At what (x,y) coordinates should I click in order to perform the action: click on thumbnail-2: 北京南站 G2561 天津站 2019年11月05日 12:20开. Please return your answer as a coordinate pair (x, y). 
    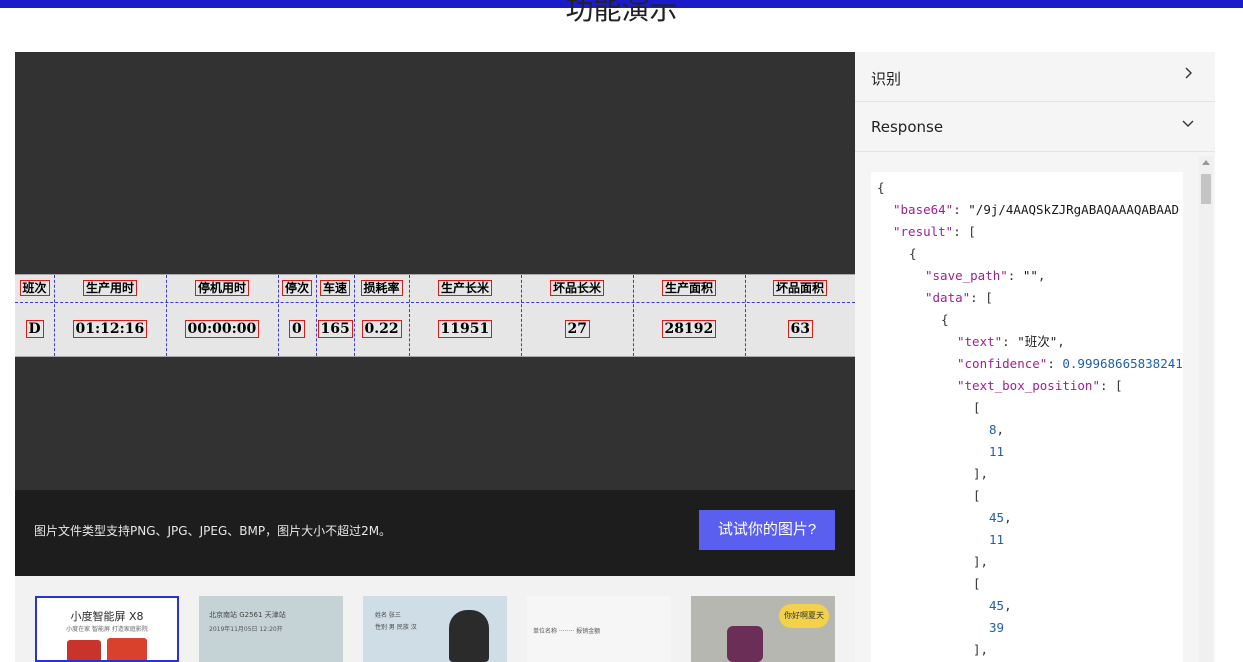
    Looking at the image, I should click on (271, 629).